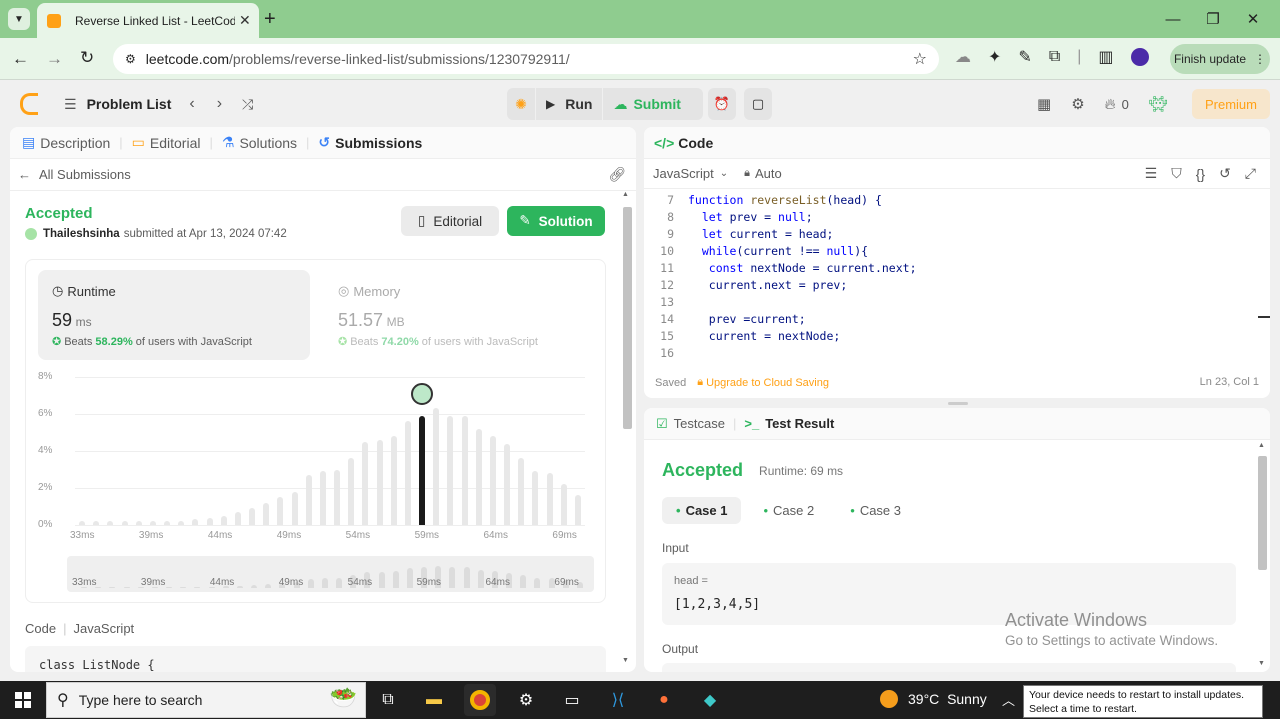 Image resolution: width=1280 pixels, height=719 pixels. Describe the element at coordinates (646, 104) in the screenshot. I see `submit-button: ☁ Submit` at that location.